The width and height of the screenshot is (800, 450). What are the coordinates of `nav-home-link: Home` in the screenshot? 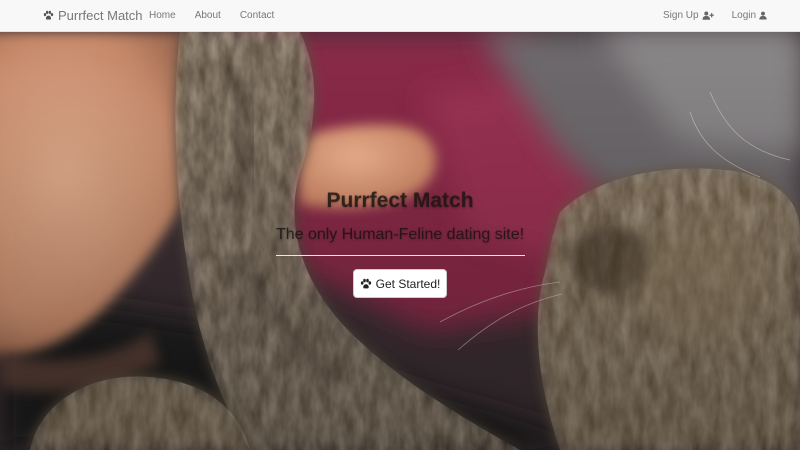 It's located at (162, 15).